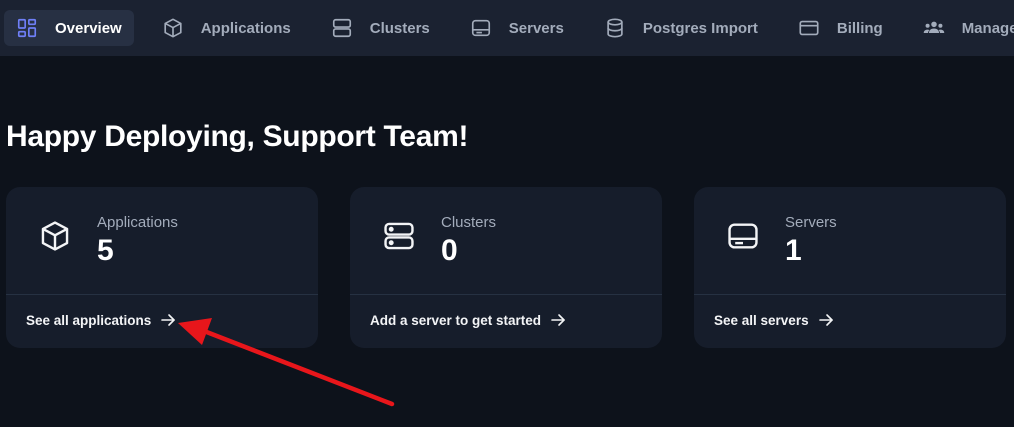 Image resolution: width=1014 pixels, height=427 pixels. I want to click on card-label: Applications, so click(137, 222).